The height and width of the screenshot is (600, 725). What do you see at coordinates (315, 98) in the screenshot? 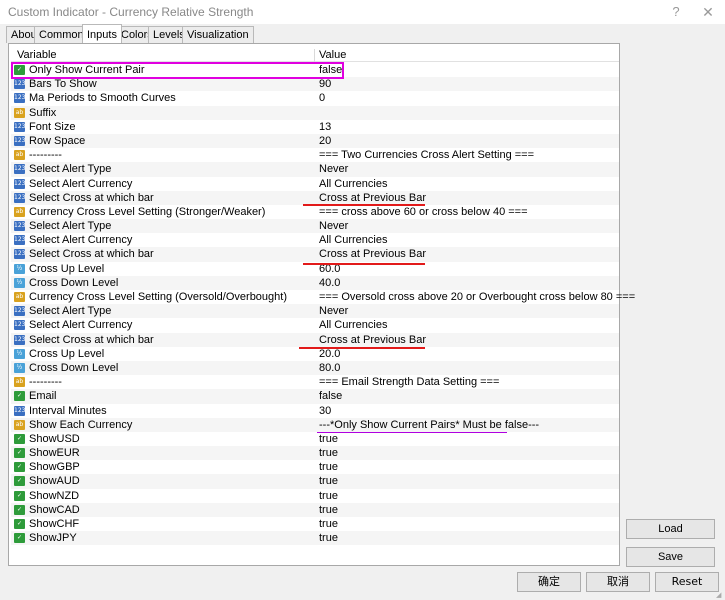
I see `table-row: 123 Ma Periods to Smooth Curves 0` at bounding box center [315, 98].